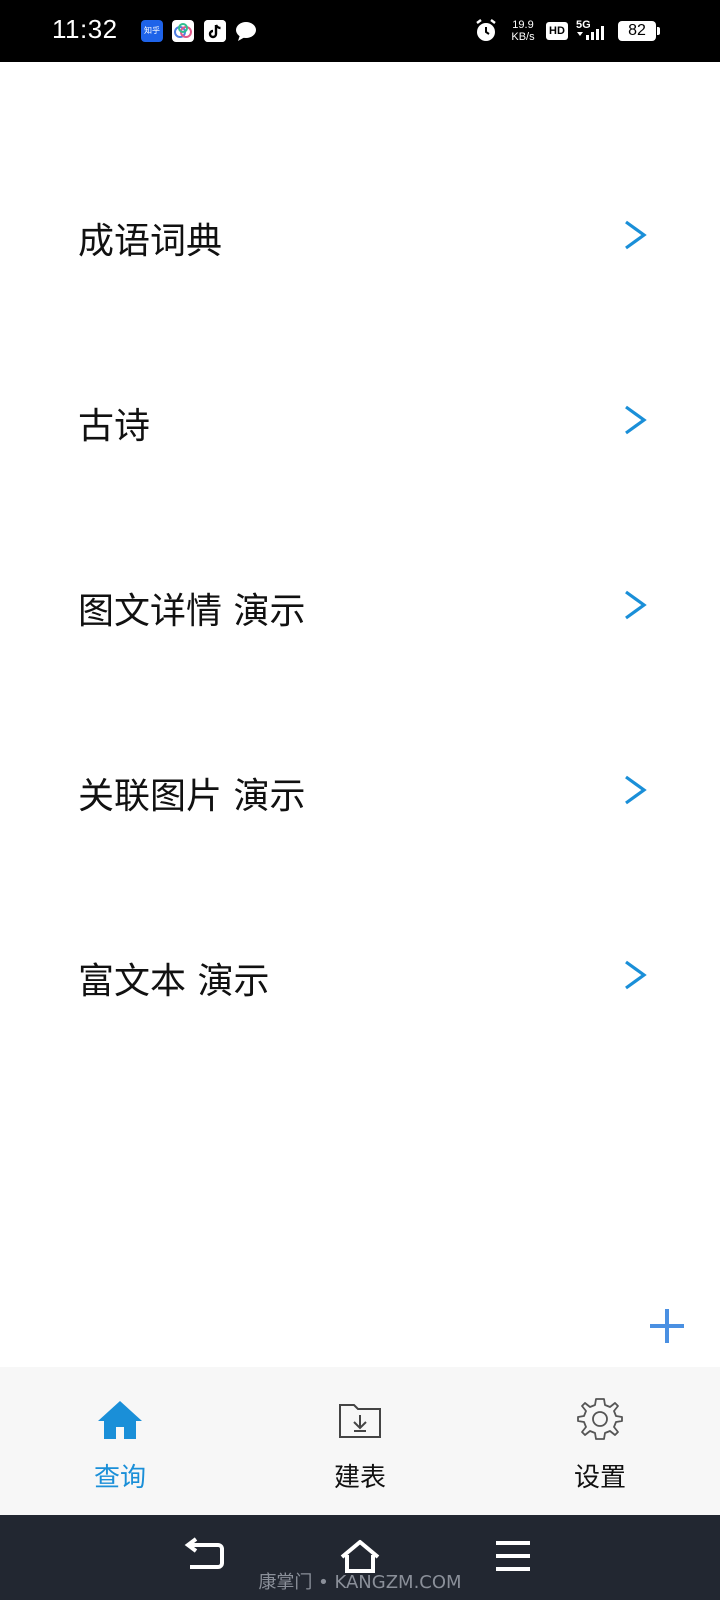 Image resolution: width=720 pixels, height=1600 pixels. I want to click on bottom-tab-bar: 查询 建表 设置, so click(360, 1441).